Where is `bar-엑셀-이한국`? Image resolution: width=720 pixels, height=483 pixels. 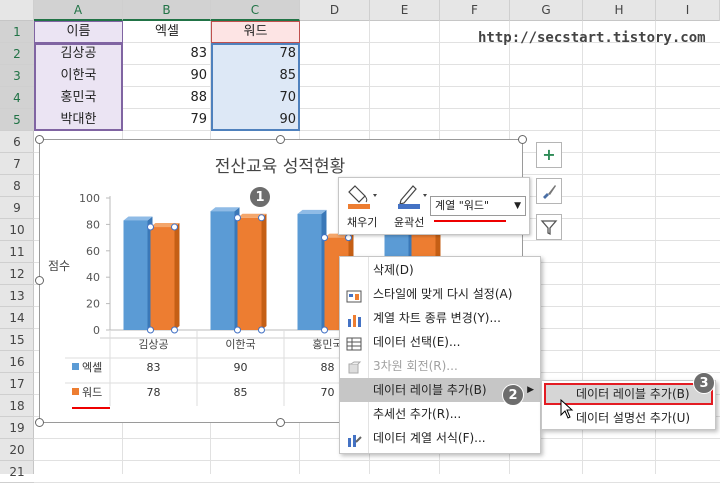
bar-엑셀-이한국 is located at coordinates (222, 270).